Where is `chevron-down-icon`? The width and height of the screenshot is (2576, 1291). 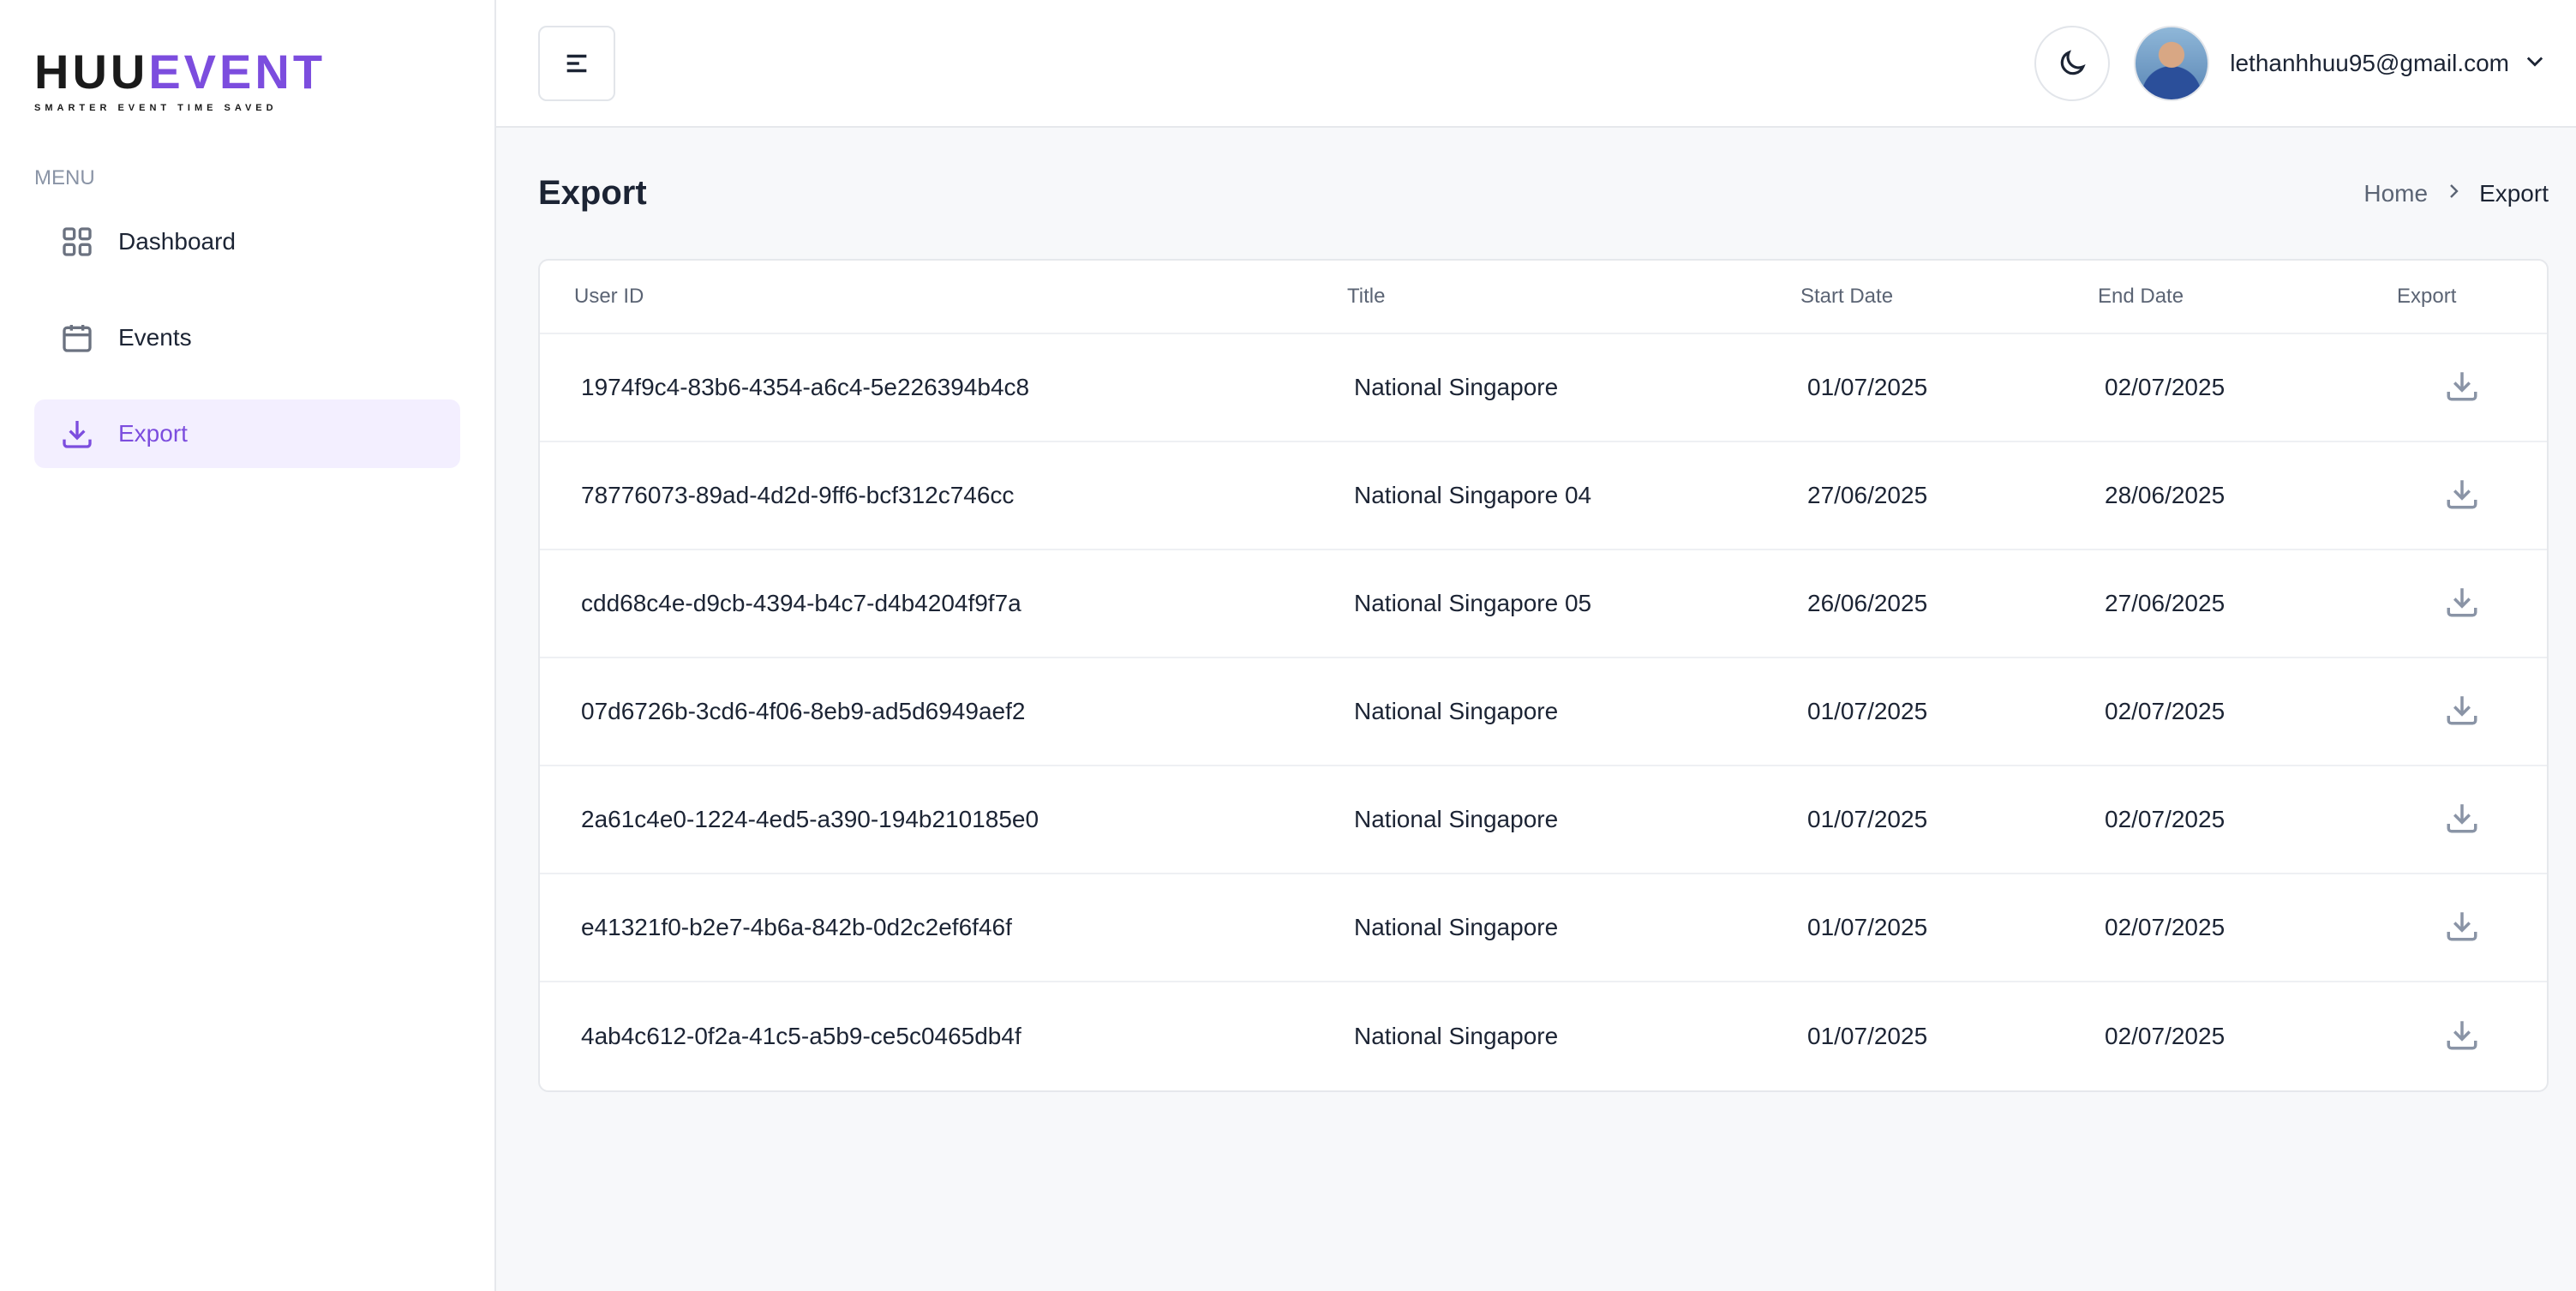
chevron-down-icon is located at coordinates (2534, 62).